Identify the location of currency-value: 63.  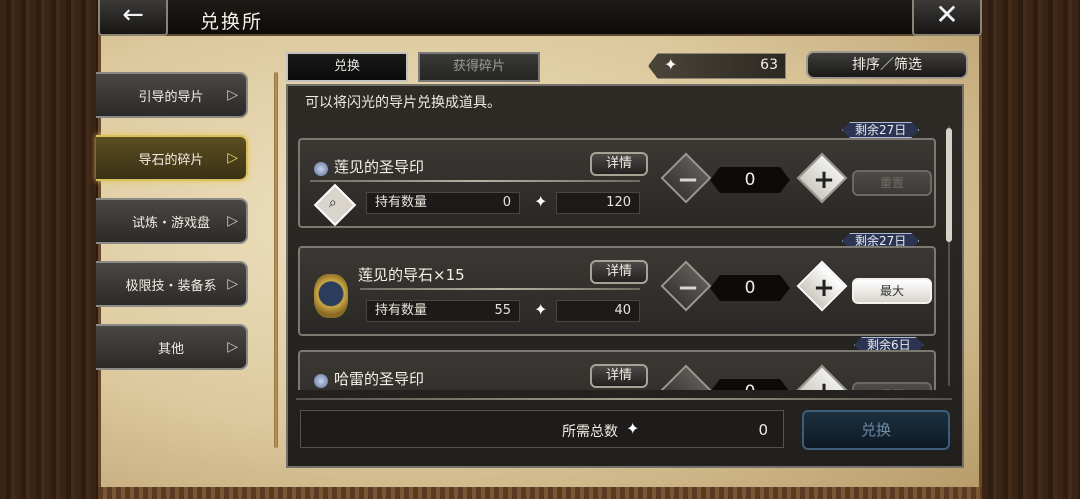
(769, 65).